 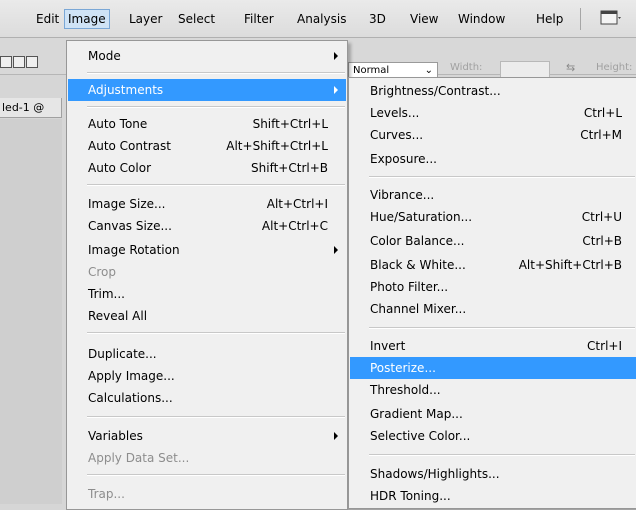 What do you see at coordinates (277, 146) in the screenshot?
I see `menu-item-shortcut: Alt+Shift+Ctrl+L` at bounding box center [277, 146].